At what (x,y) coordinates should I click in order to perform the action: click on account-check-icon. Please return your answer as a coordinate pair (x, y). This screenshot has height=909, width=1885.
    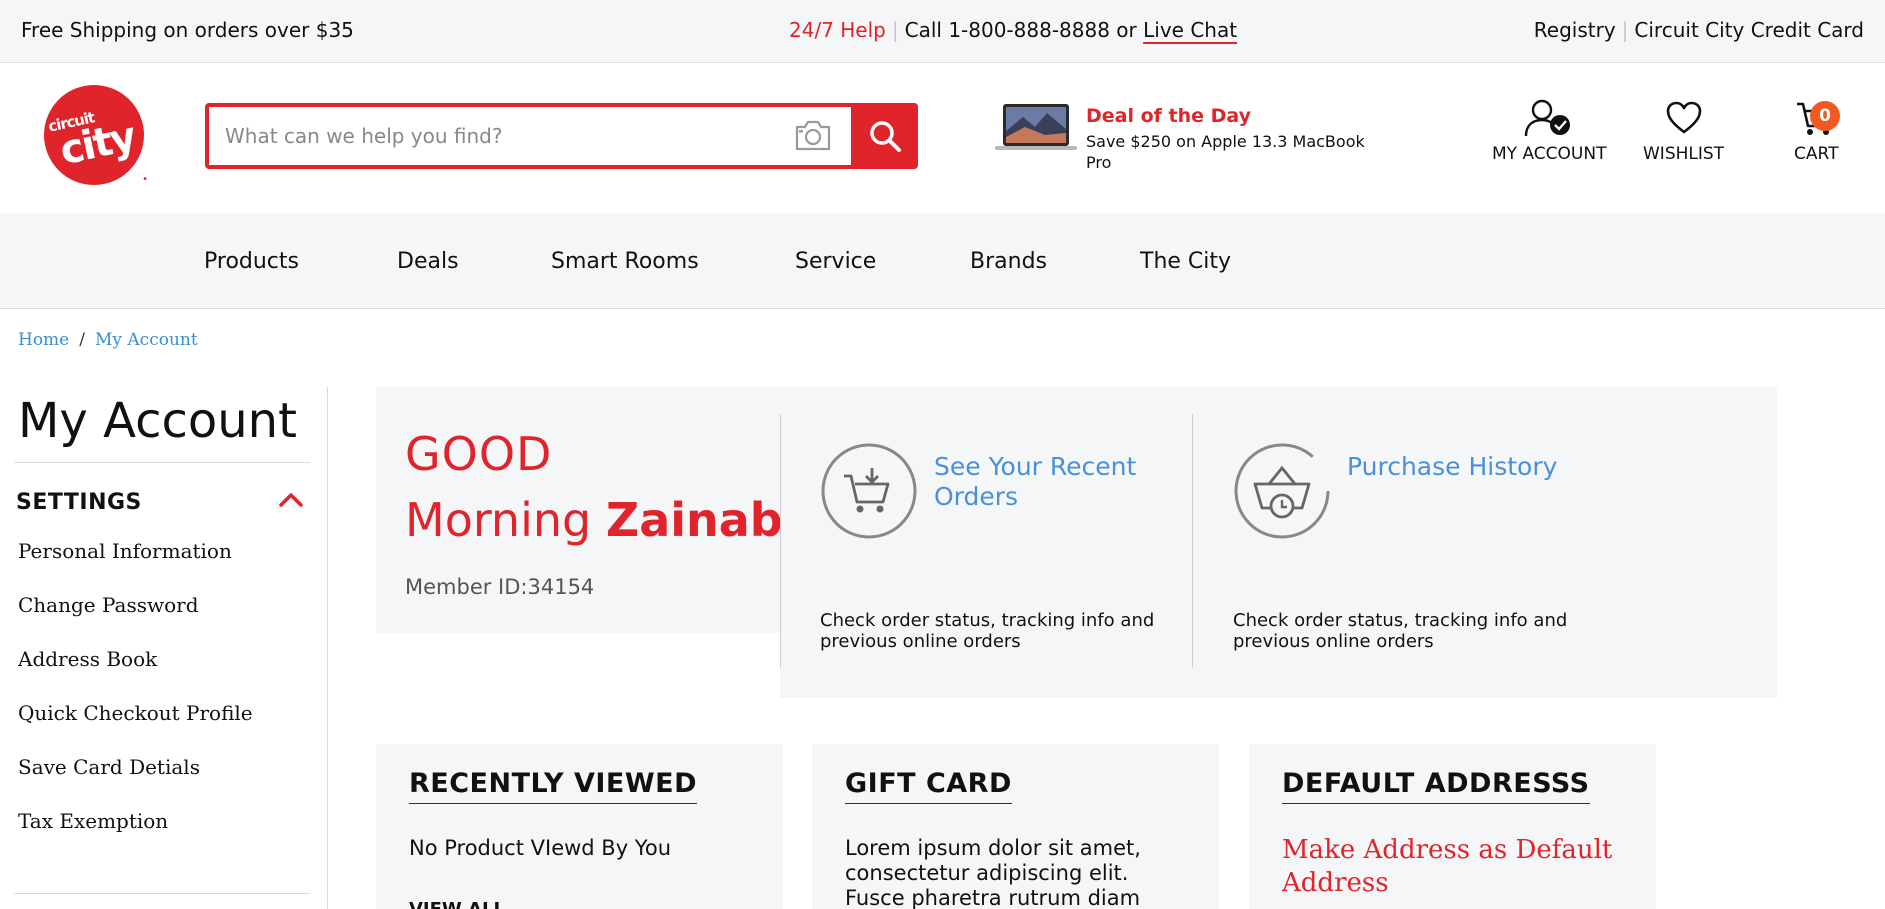
    Looking at the image, I should click on (1548, 118).